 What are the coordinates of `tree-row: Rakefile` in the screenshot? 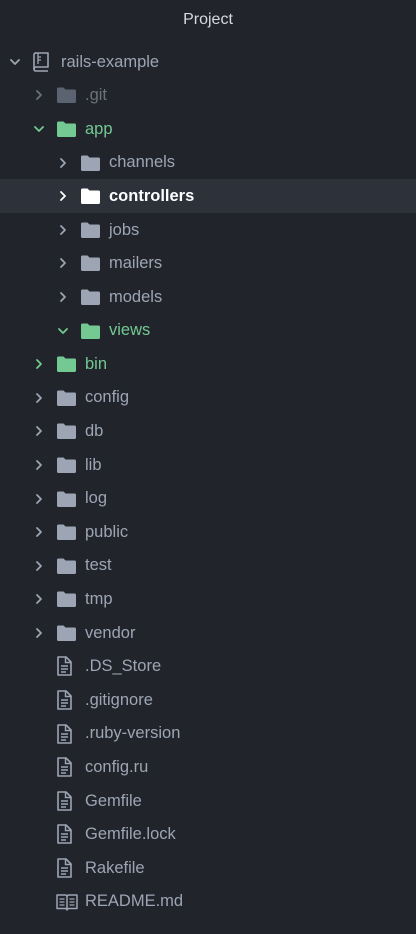 It's located at (208, 868).